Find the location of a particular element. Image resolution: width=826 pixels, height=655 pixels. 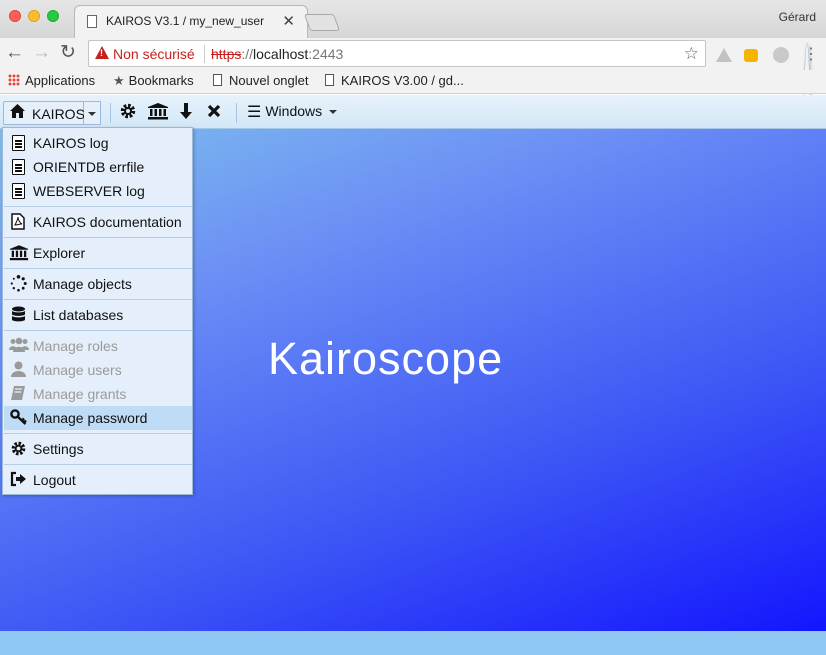

menu-item-logout: Logout is located at coordinates (98, 480).